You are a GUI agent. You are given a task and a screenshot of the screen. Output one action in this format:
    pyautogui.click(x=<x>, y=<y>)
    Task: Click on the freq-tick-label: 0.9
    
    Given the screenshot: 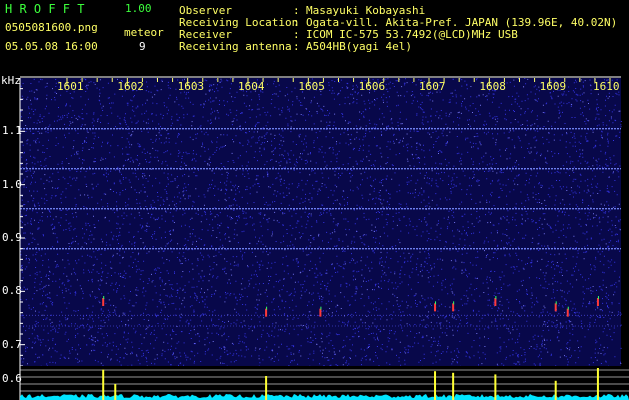 What is the action you would take?
    pyautogui.click(x=12, y=237)
    